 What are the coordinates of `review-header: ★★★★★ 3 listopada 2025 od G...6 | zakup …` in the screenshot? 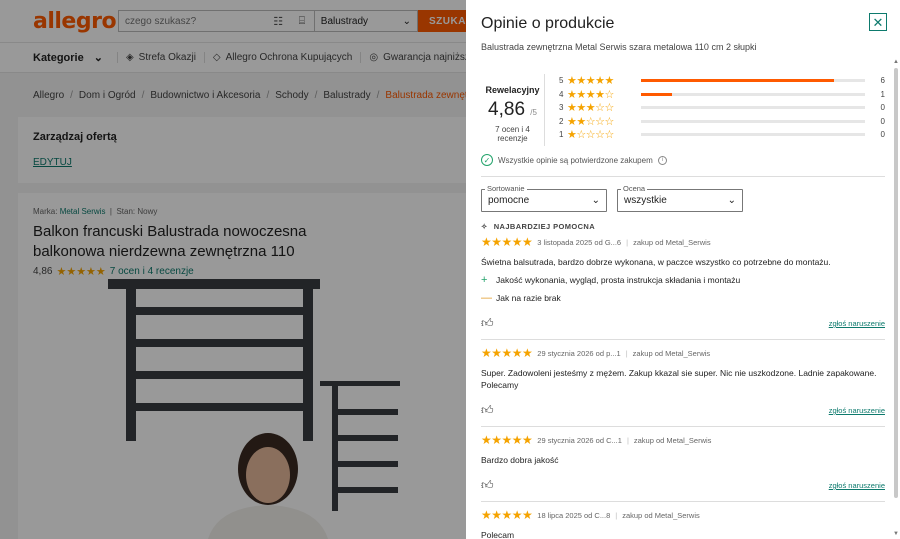 It's located at (683, 242).